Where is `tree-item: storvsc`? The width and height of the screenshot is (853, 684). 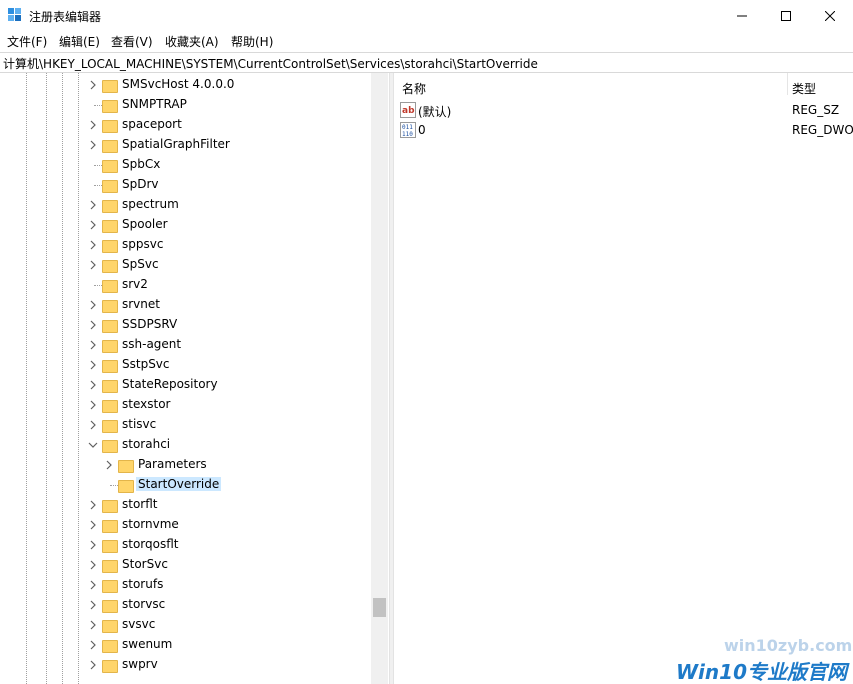 tree-item: storvsc is located at coordinates (180, 605).